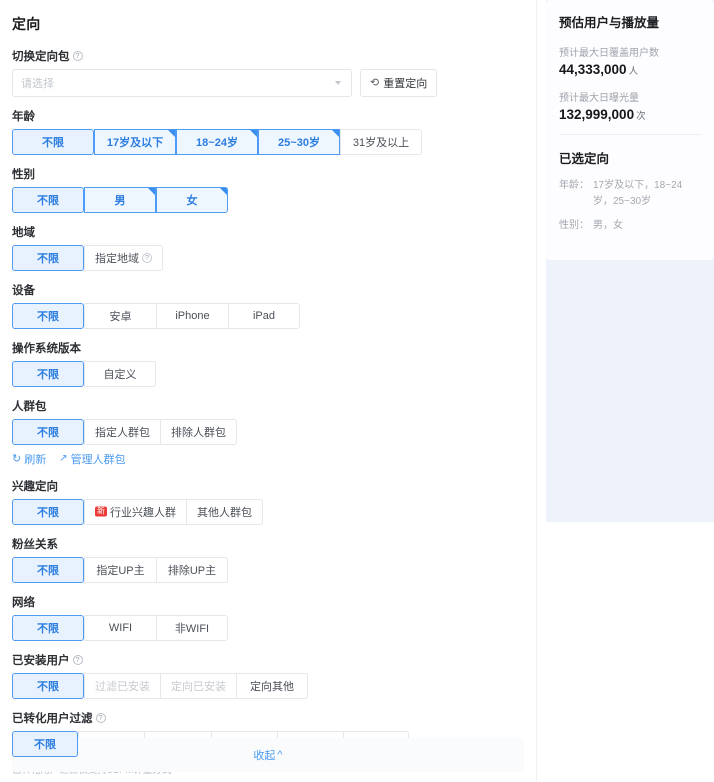  I want to click on option-group-gender: 不限 男 女, so click(120, 200).